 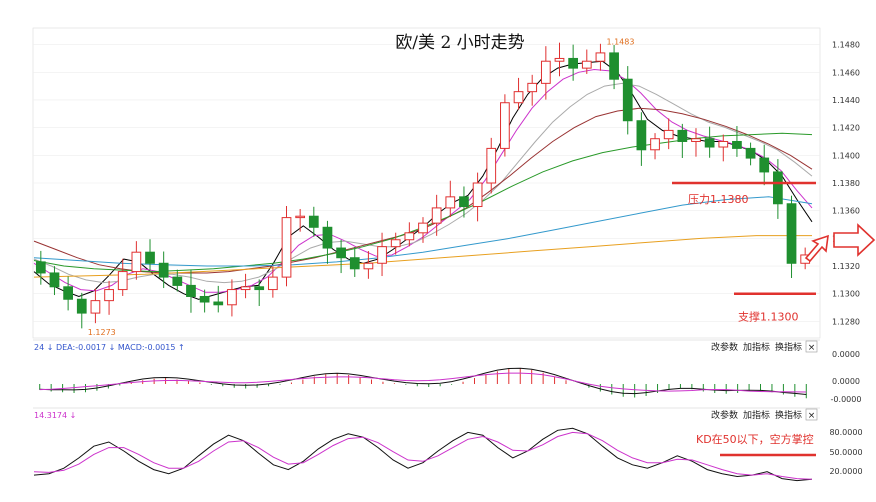 What do you see at coordinates (423, 382) in the screenshot?
I see `macd-dea-line` at bounding box center [423, 382].